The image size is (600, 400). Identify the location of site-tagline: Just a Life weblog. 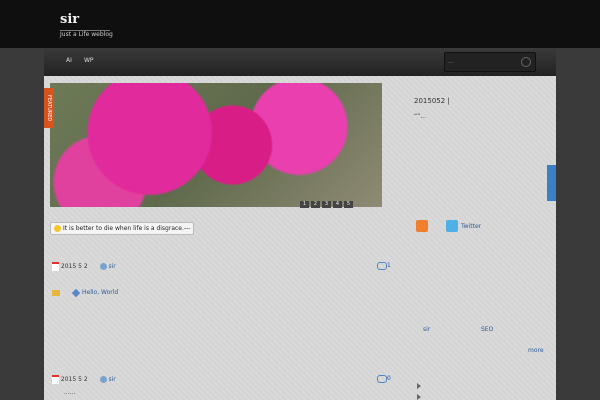
(86, 34).